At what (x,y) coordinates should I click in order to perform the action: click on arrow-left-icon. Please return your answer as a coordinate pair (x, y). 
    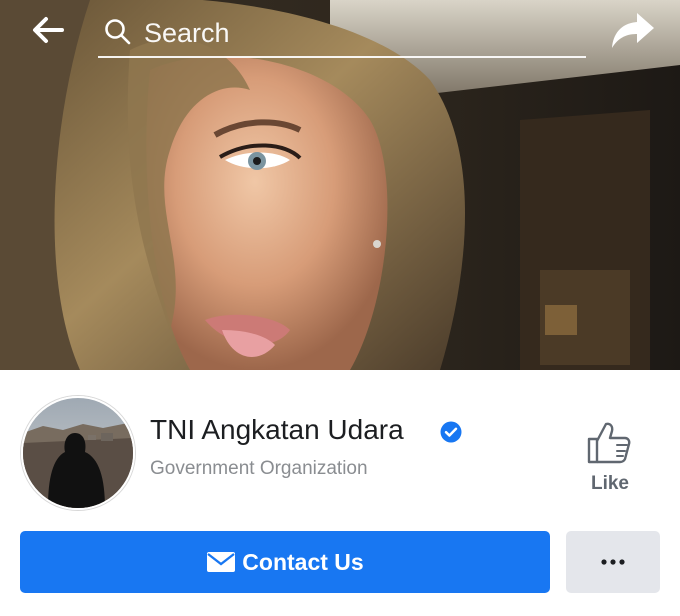
    Looking at the image, I should click on (48, 30).